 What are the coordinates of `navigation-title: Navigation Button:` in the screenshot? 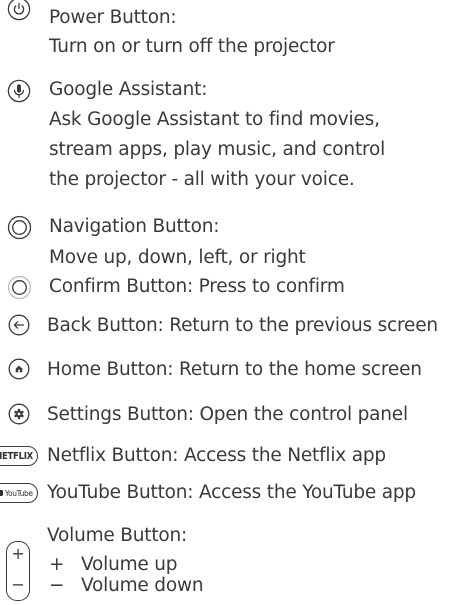 It's located at (134, 226).